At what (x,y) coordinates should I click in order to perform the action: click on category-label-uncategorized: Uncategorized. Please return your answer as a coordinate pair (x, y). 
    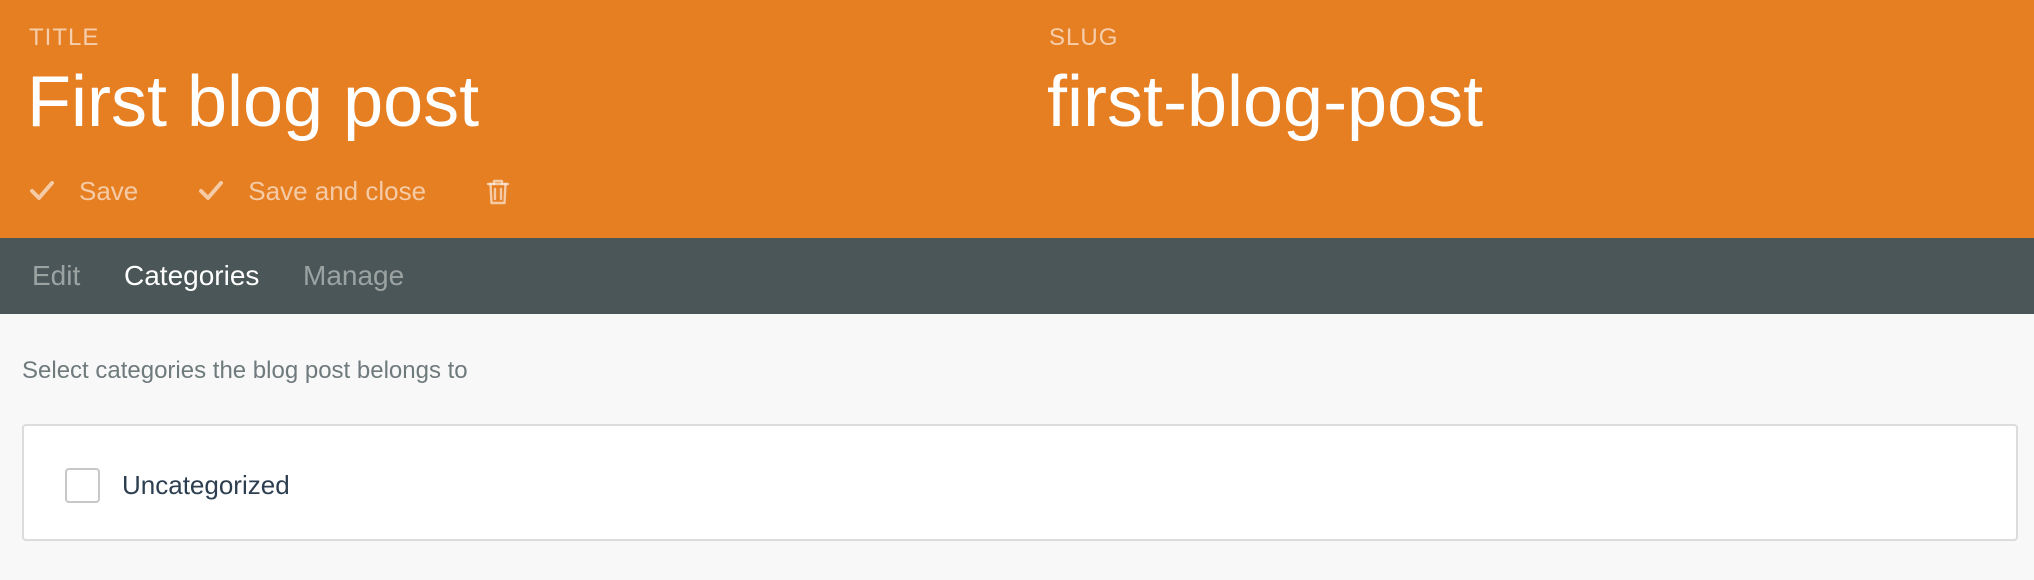
    Looking at the image, I should click on (206, 485).